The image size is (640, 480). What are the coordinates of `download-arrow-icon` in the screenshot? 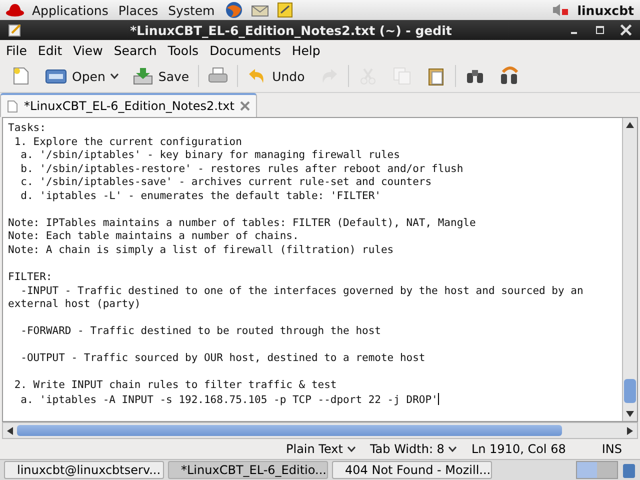 It's located at (143, 76).